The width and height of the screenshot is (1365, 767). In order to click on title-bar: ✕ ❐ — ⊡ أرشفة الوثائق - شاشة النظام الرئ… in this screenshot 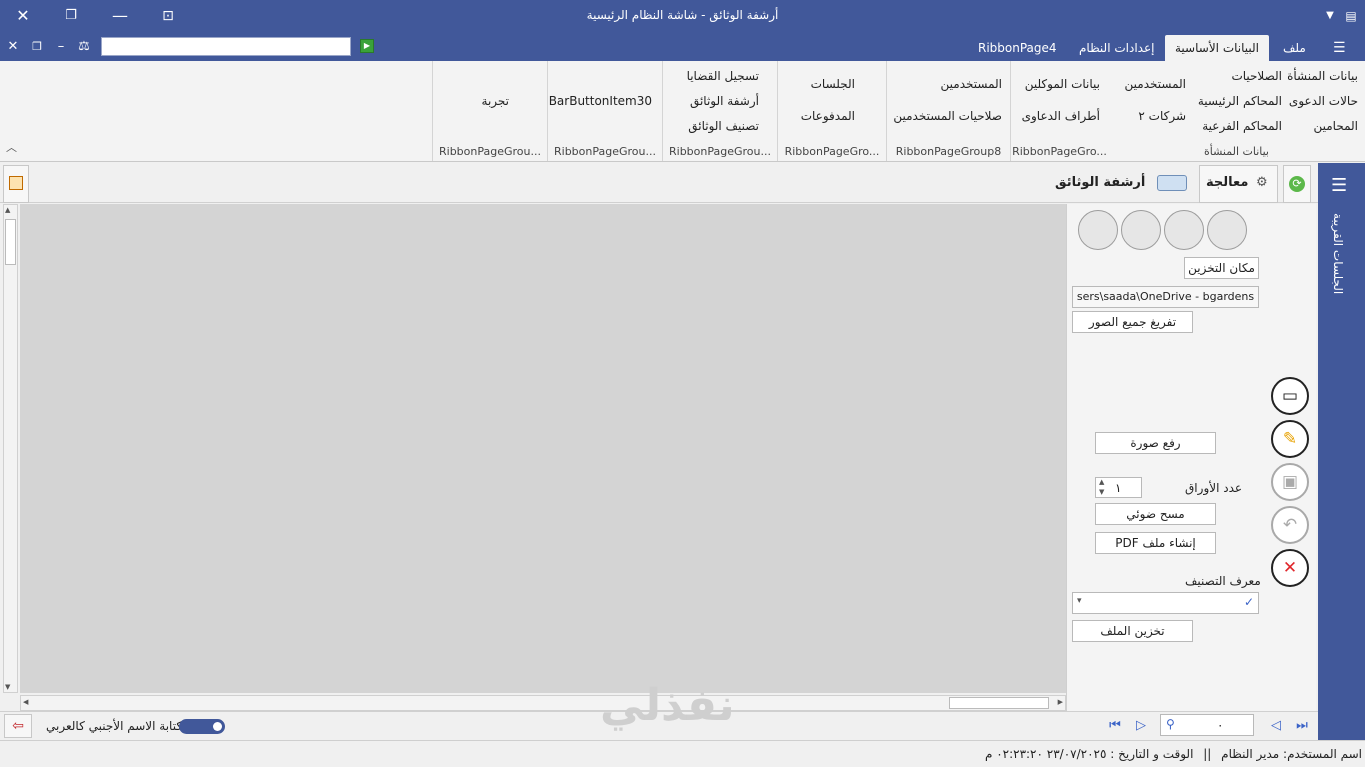, I will do `click(682, 16)`.